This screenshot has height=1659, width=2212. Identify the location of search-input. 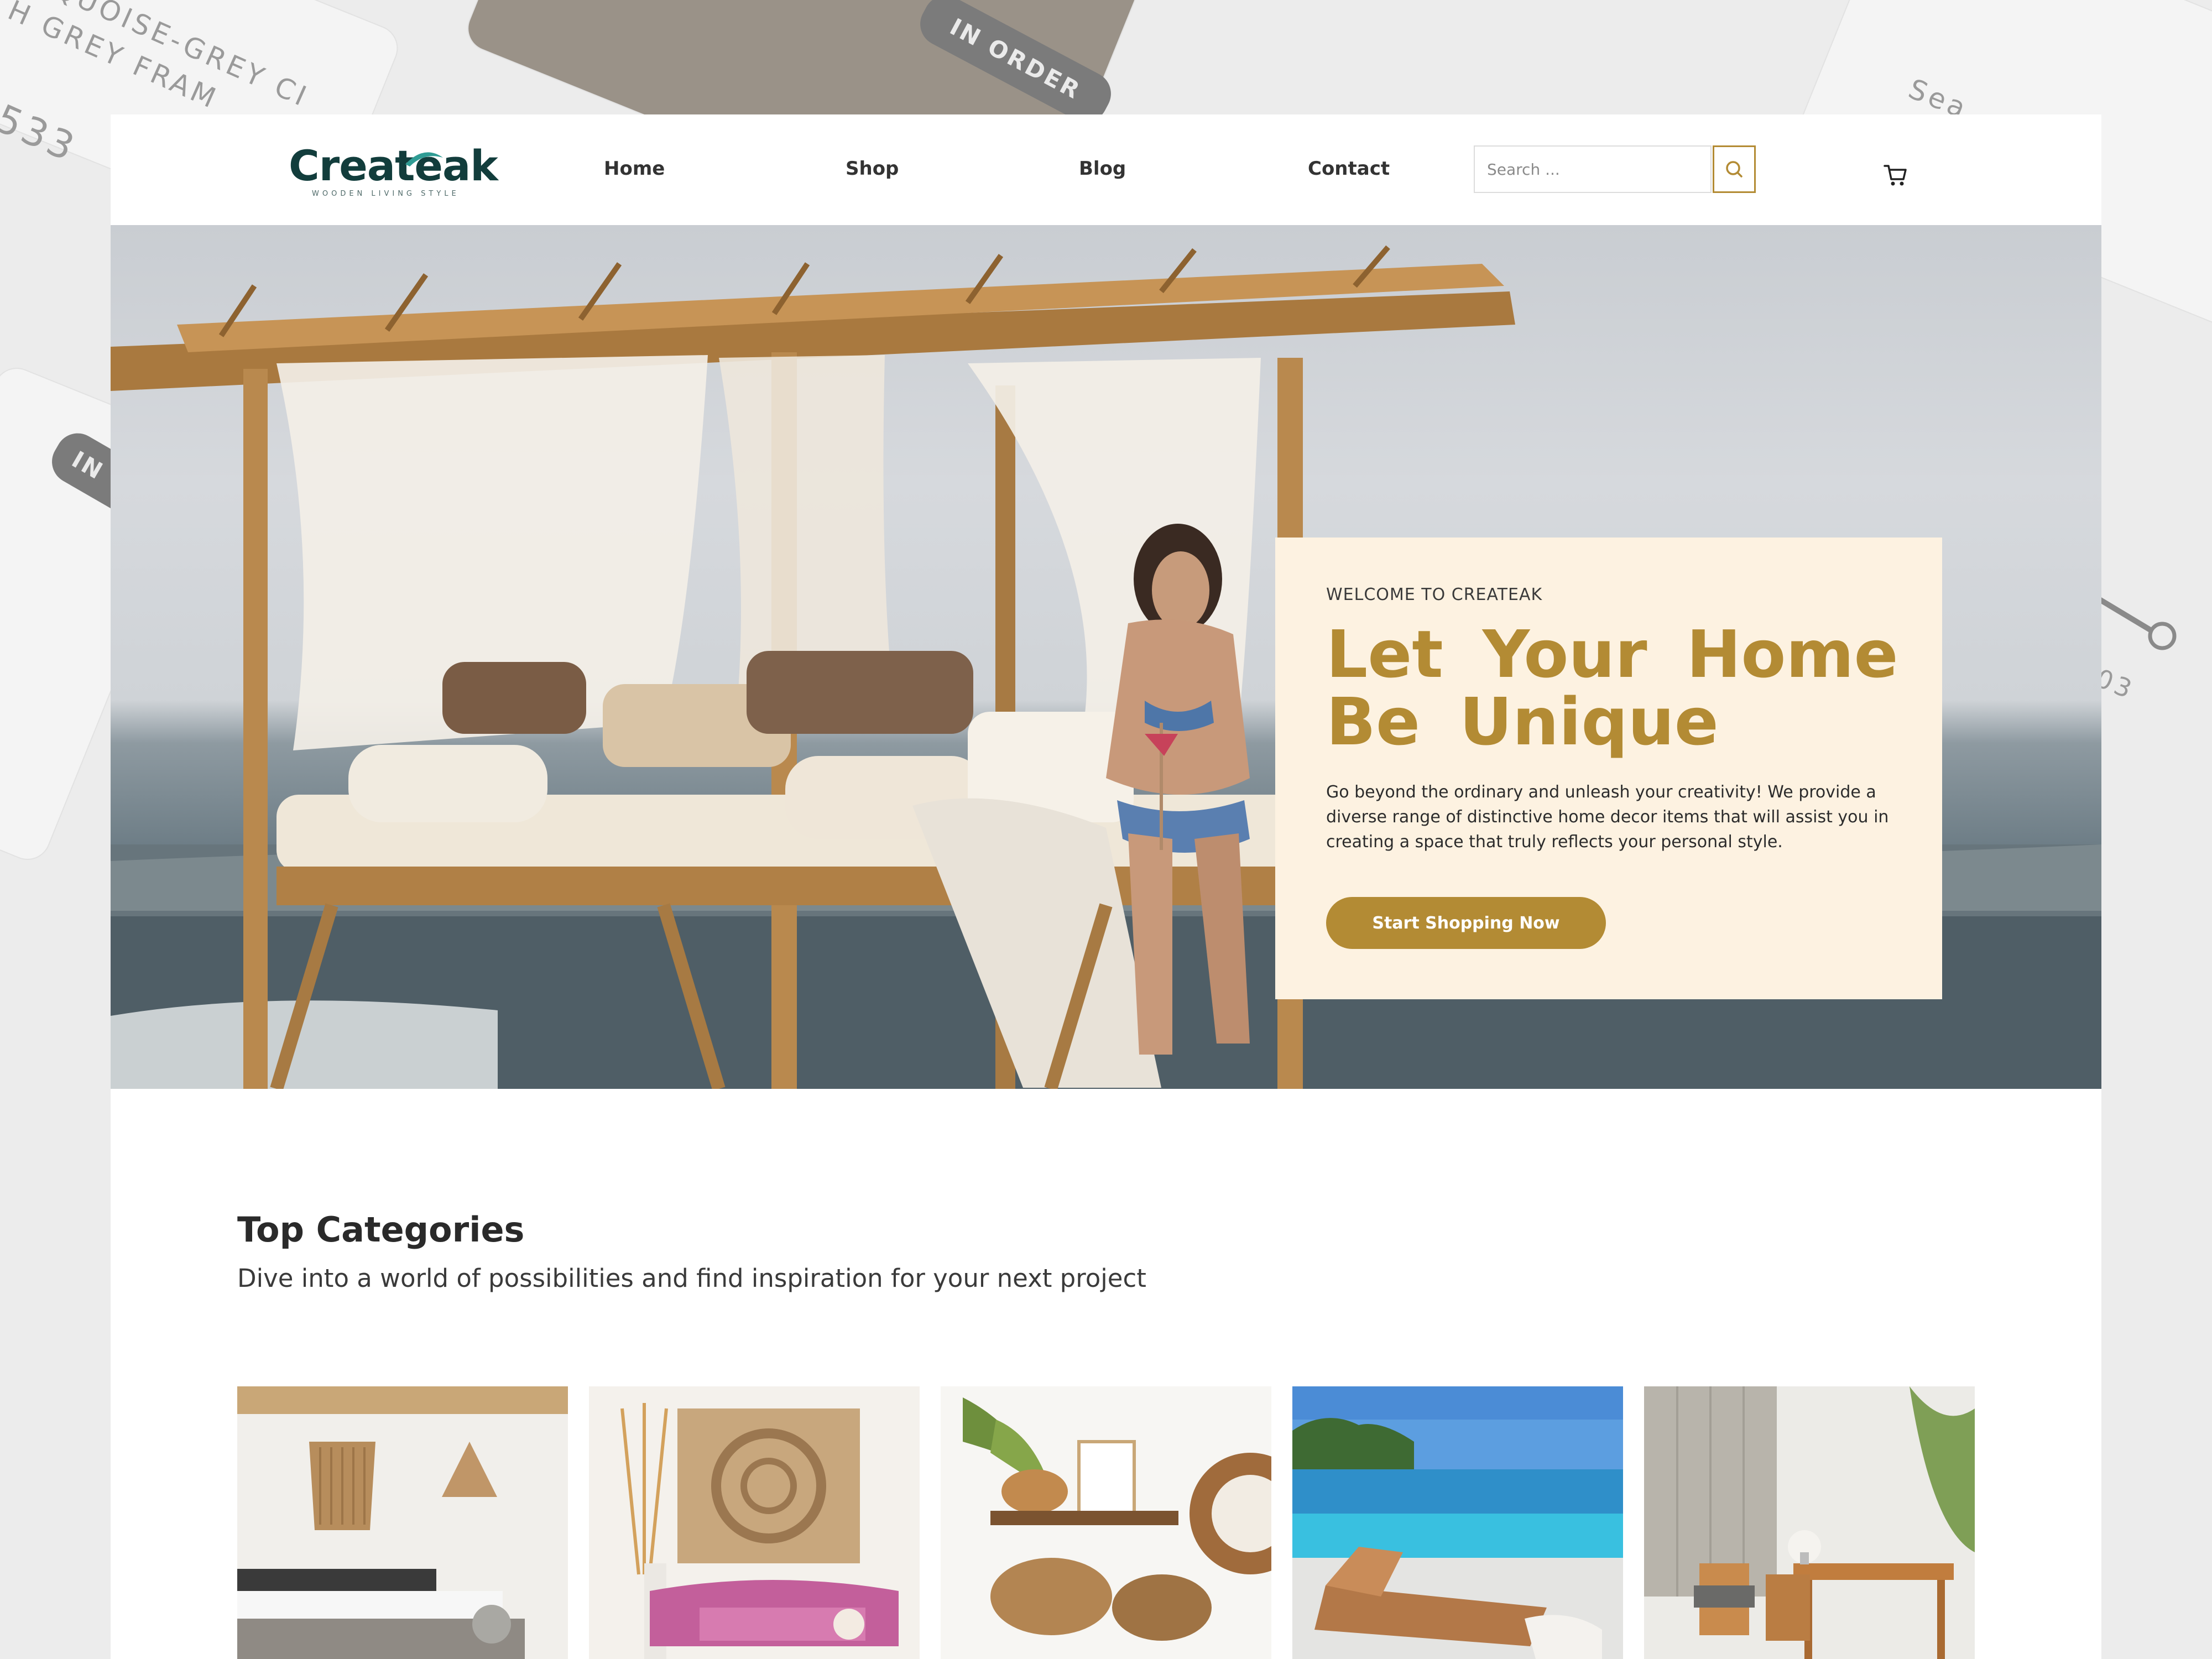
(1593, 169).